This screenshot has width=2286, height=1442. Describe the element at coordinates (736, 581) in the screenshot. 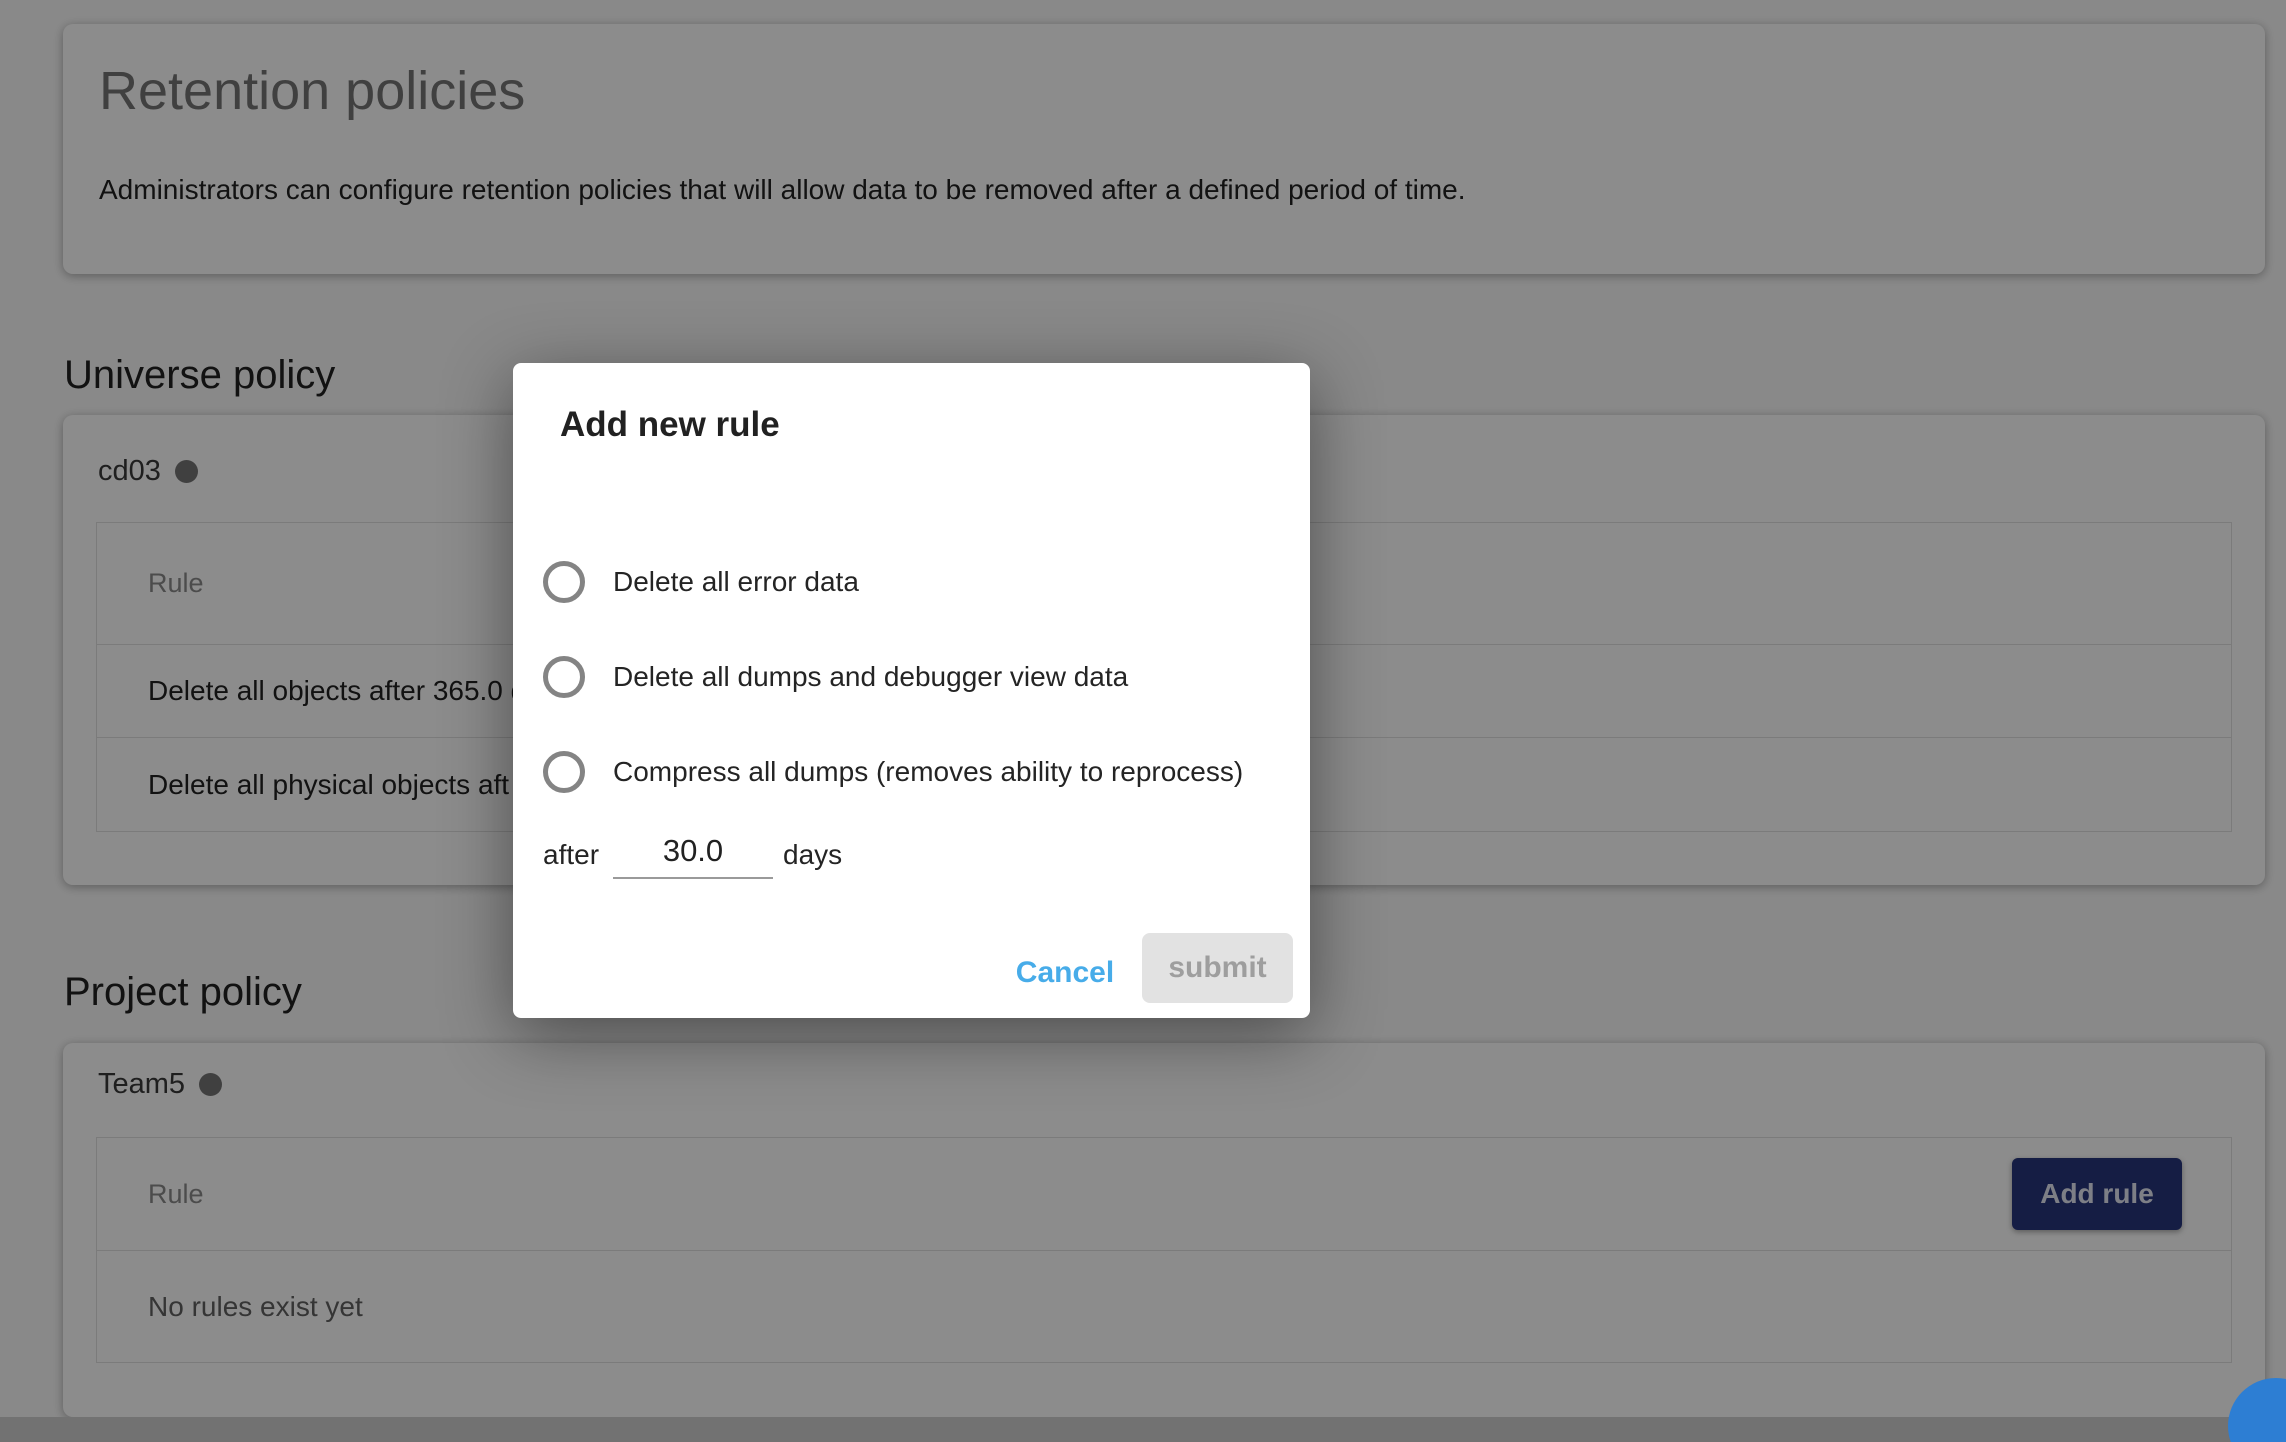

I see `radio-option-label: Delete all error data` at that location.